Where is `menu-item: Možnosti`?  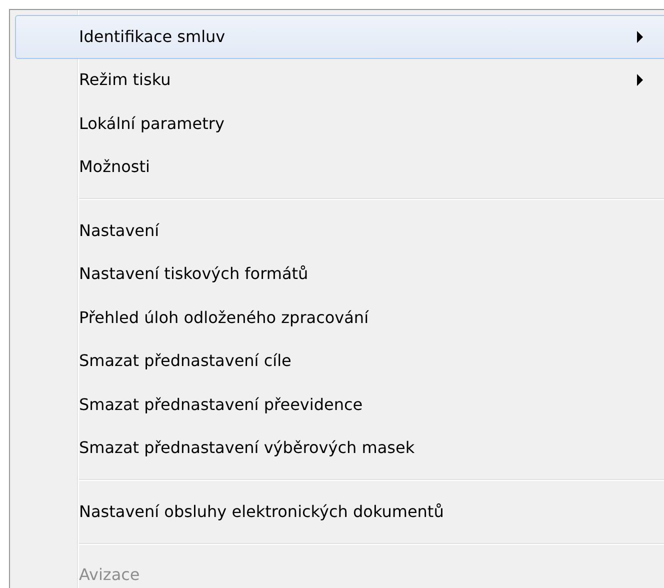
menu-item: Možnosti is located at coordinates (339, 167).